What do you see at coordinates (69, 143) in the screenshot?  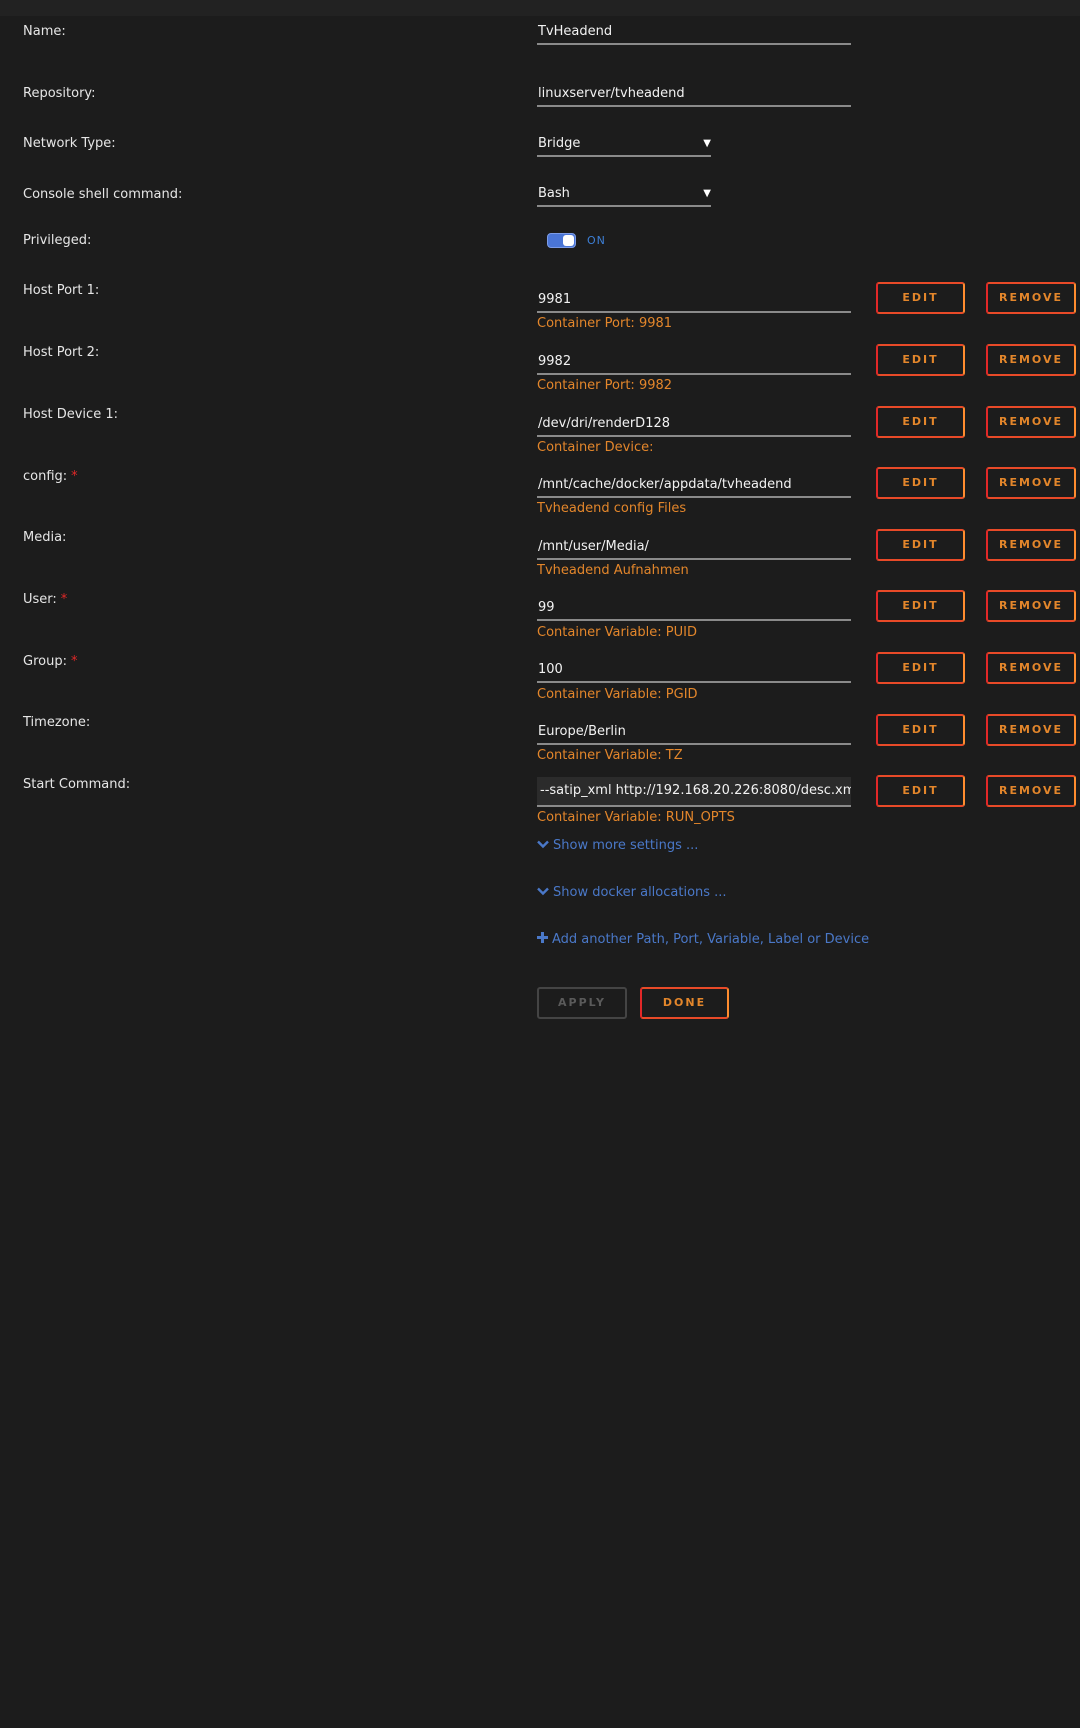 I see `network-type-label: Network Type:` at bounding box center [69, 143].